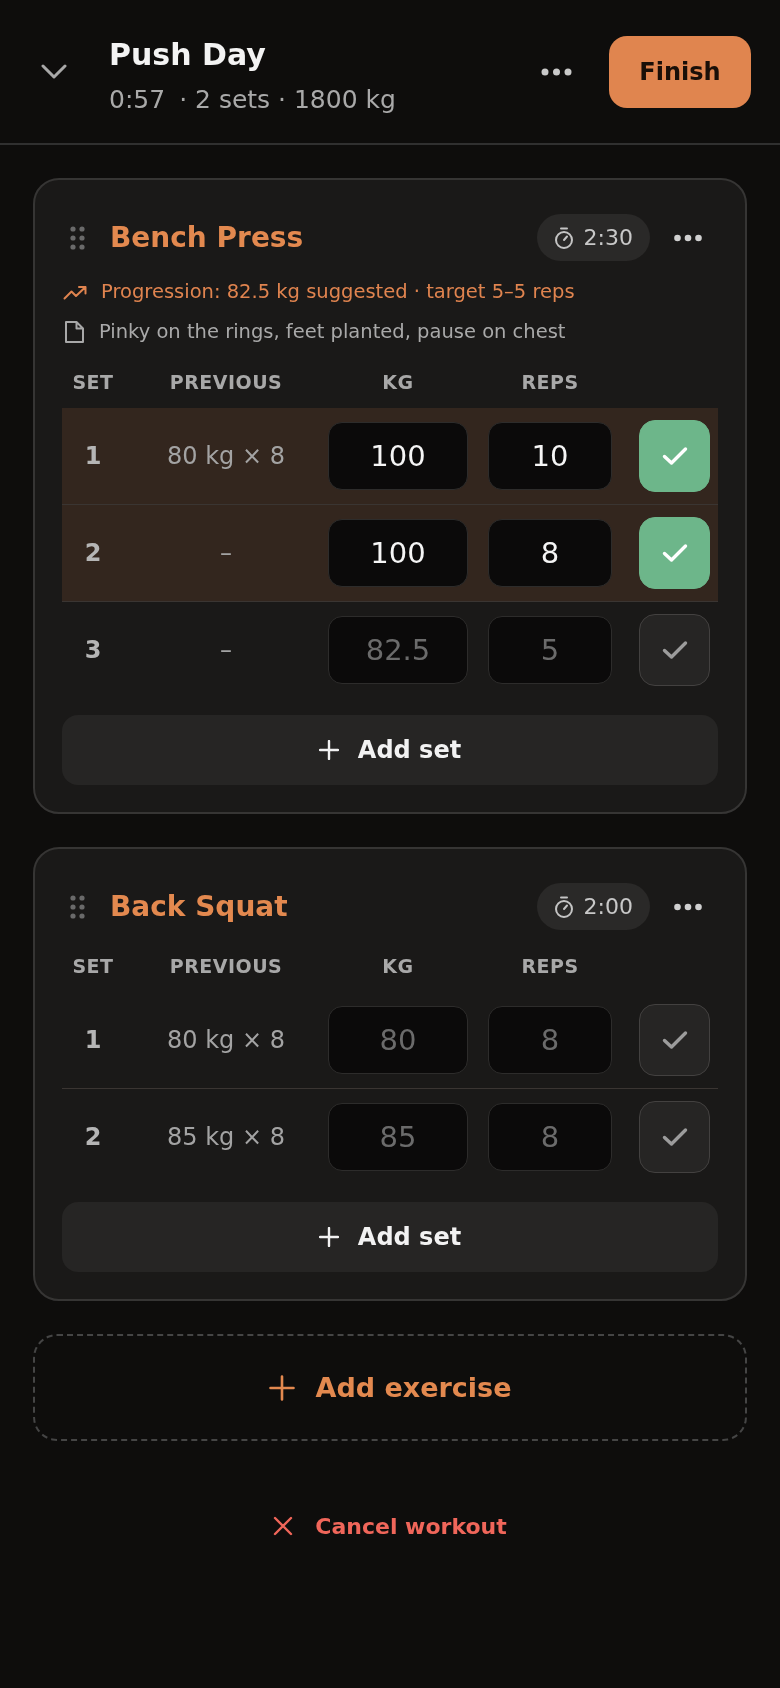  I want to click on trending-up-icon, so click(75, 292).